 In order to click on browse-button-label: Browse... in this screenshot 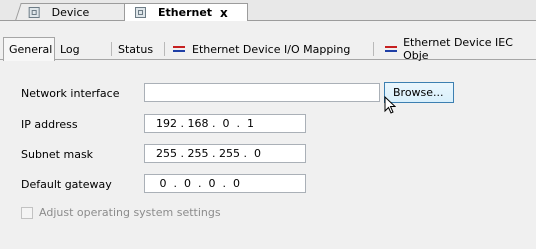, I will do `click(418, 92)`.